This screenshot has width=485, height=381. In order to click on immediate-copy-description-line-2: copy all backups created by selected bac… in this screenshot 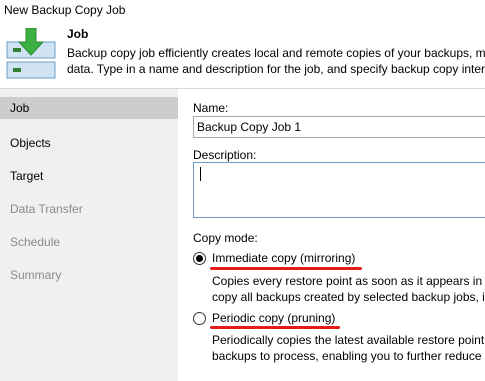, I will do `click(348, 297)`.